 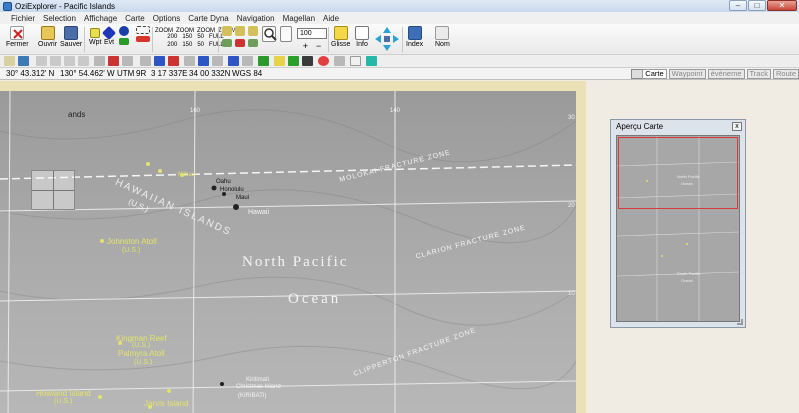 I want to click on ouvrir-button: Ouvrir, so click(x=47, y=37).